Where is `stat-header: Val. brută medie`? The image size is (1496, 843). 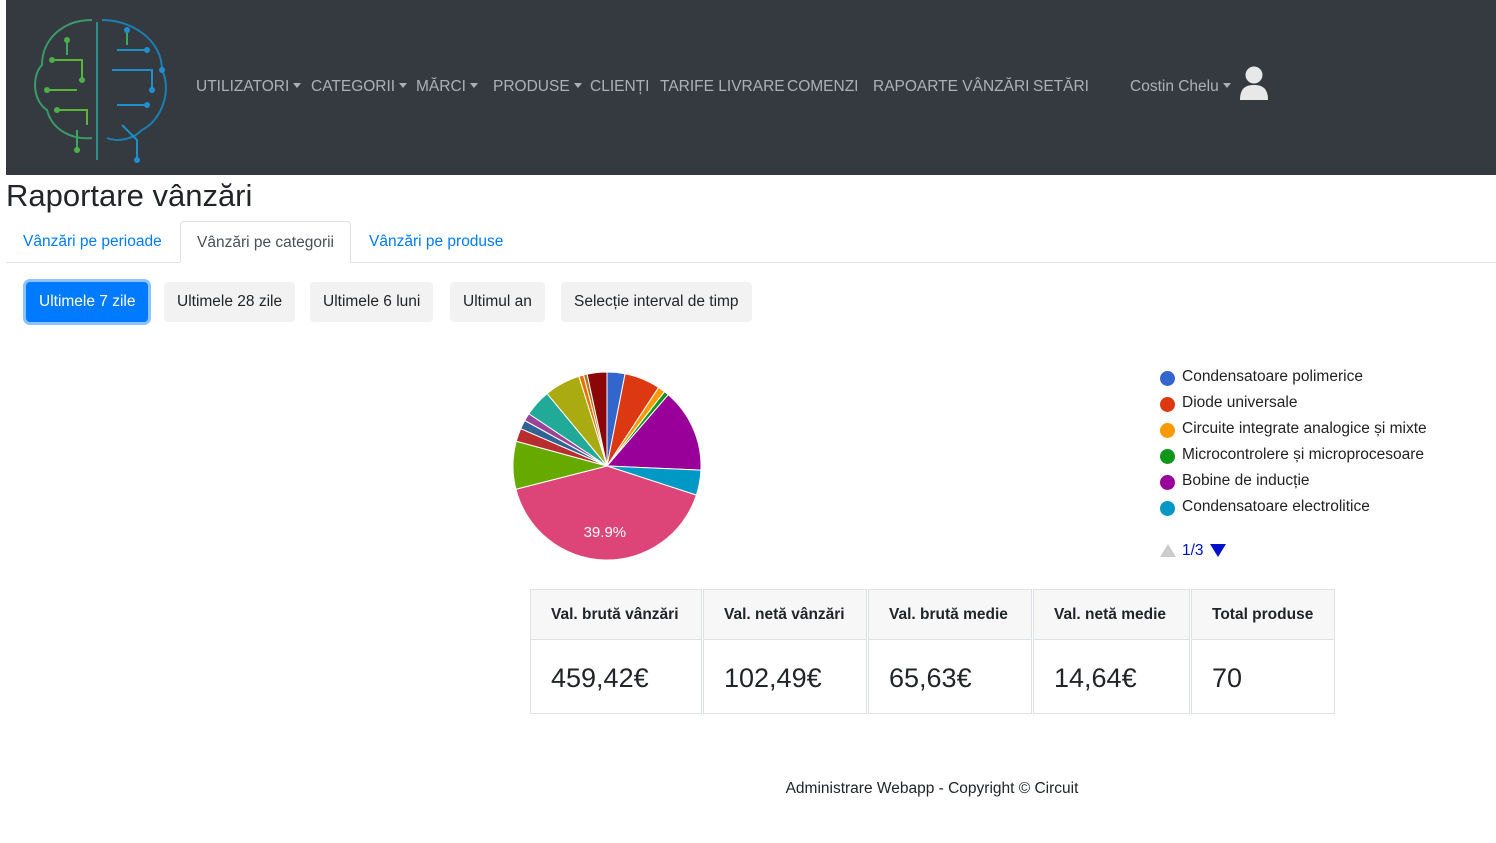
stat-header: Val. brută medie is located at coordinates (950, 615).